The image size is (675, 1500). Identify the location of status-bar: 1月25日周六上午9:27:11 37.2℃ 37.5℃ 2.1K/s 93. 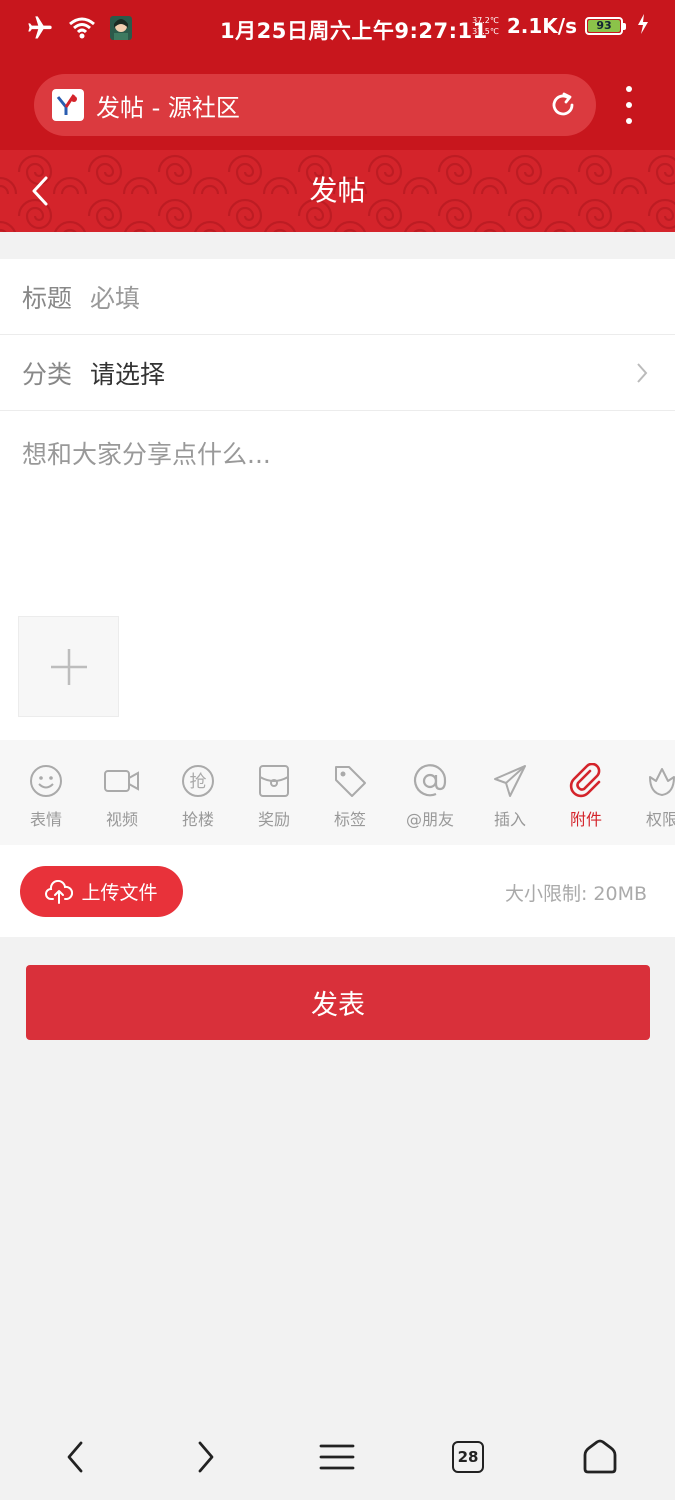
(337, 29).